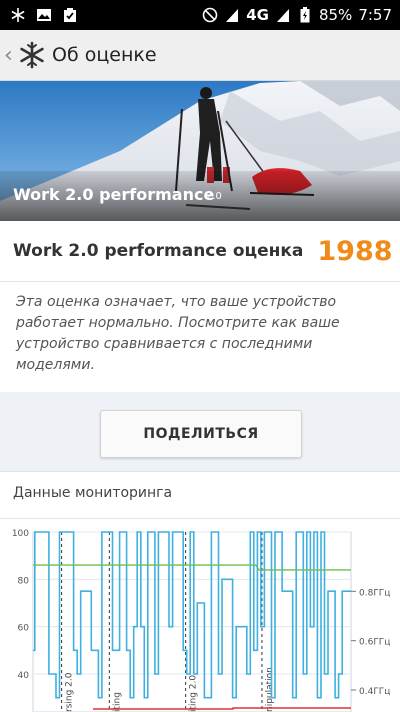 Image resolution: width=400 pixels, height=712 pixels. Describe the element at coordinates (194, 693) in the screenshot. I see `segment-label: iting 2.0` at that location.